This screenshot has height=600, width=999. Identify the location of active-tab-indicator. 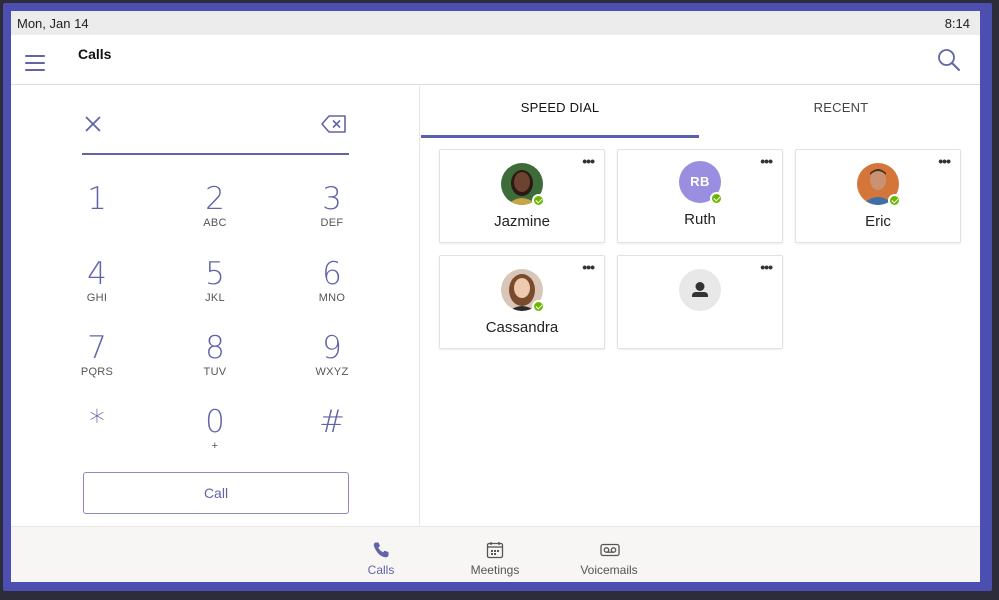
(560, 136).